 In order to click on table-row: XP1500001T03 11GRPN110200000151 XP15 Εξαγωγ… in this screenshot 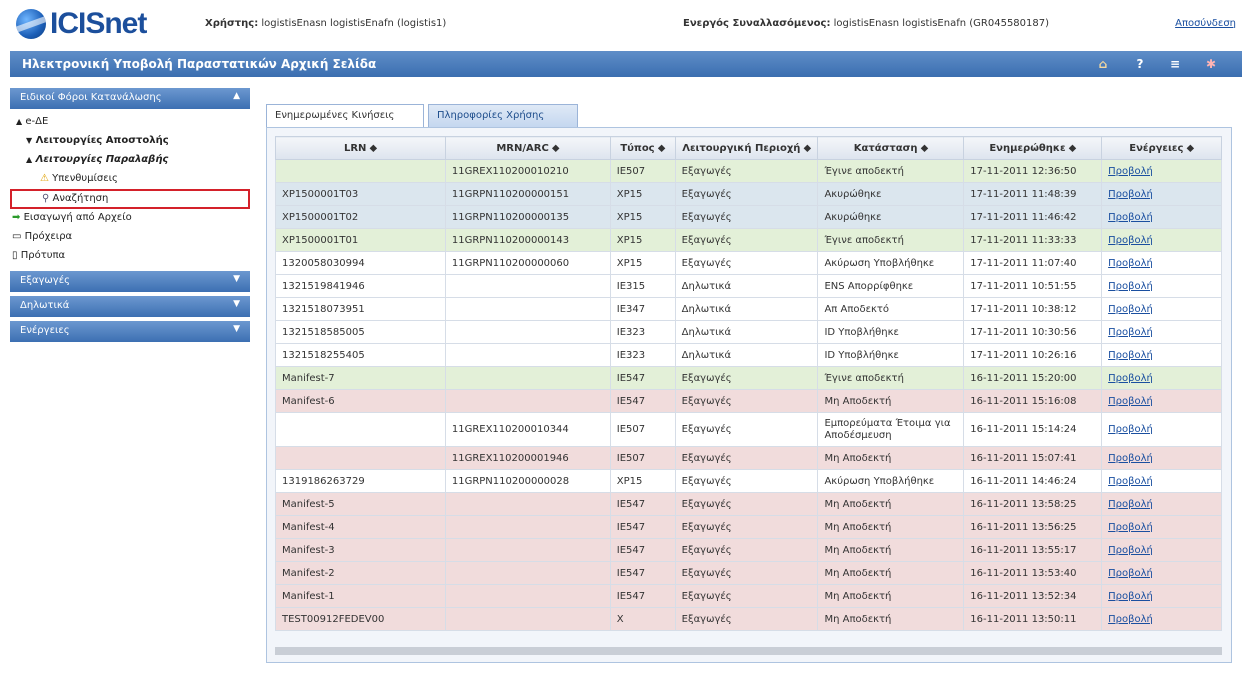, I will do `click(748, 194)`.